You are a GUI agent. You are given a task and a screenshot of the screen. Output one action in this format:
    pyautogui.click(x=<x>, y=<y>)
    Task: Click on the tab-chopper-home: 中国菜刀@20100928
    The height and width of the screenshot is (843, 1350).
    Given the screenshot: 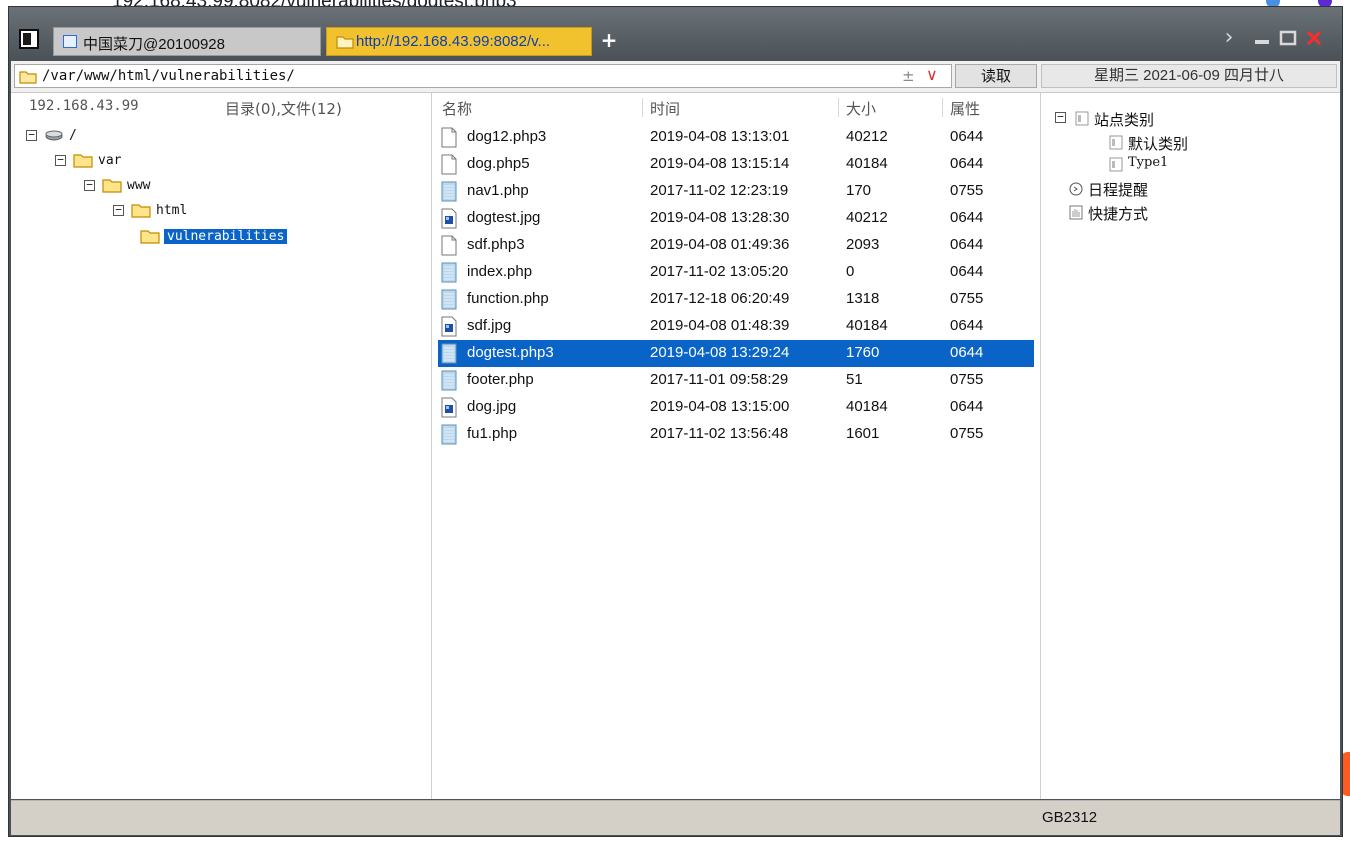 What is the action you would take?
    pyautogui.click(x=187, y=41)
    